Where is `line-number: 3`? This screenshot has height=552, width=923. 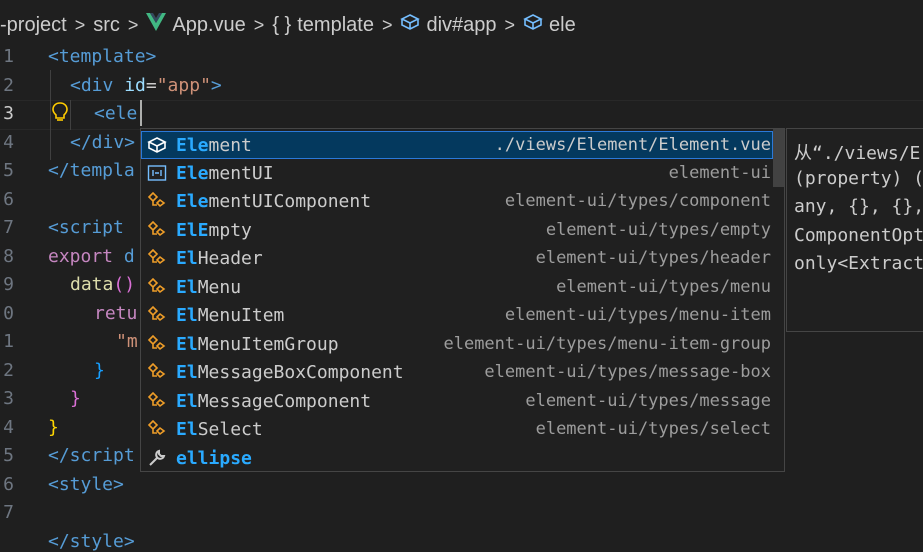
line-number: 3 is located at coordinates (8, 113).